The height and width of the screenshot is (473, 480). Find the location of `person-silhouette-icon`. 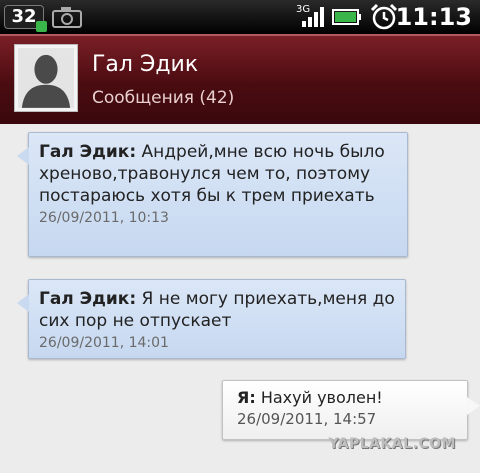

person-silhouette-icon is located at coordinates (46, 78).